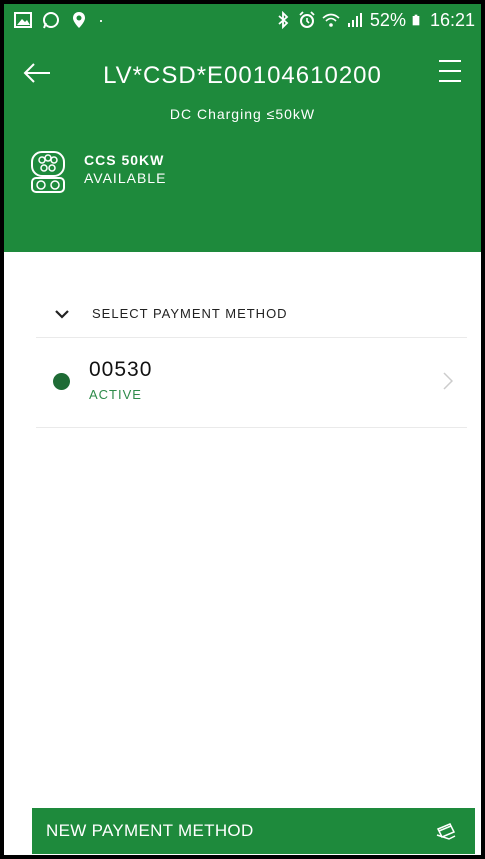 This screenshot has width=485, height=859. What do you see at coordinates (23, 20) in the screenshot?
I see `gallery-icon` at bounding box center [23, 20].